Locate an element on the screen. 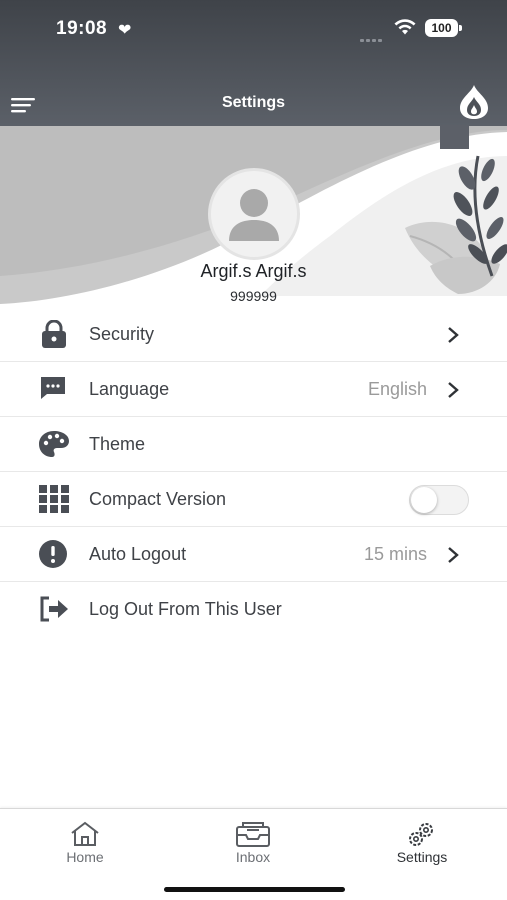 The width and height of the screenshot is (507, 900). flame-logo-icon is located at coordinates (474, 102).